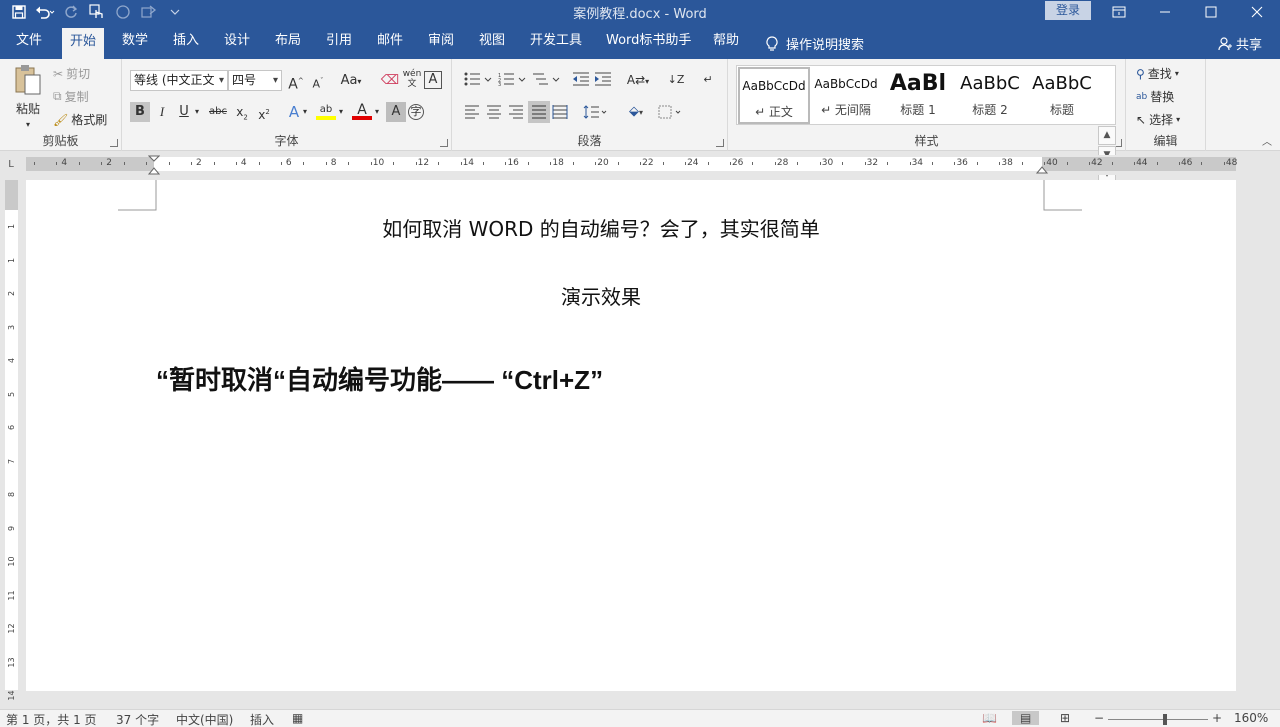  I want to click on share-button: 共享, so click(1240, 43).